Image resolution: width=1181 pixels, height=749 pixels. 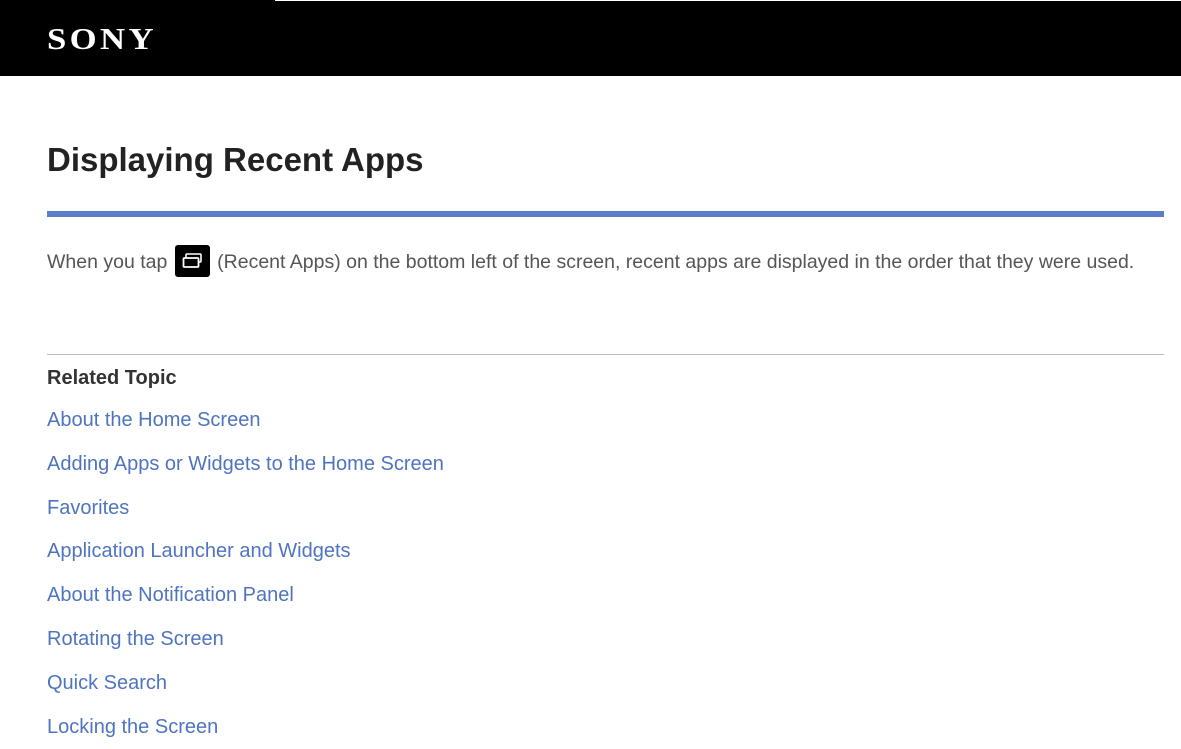 I want to click on recent-apps-icon, so click(x=192, y=260).